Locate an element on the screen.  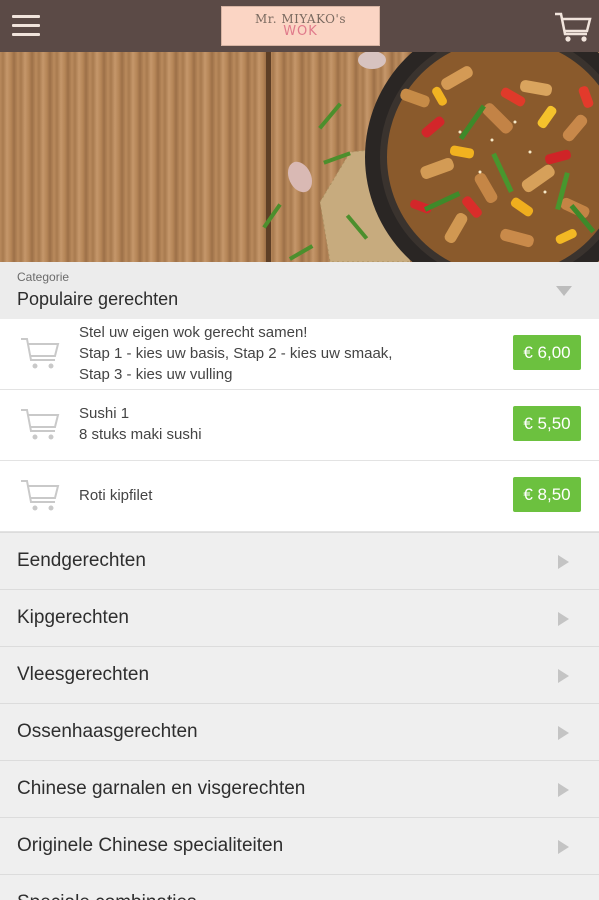
category-selector: Categorie Populaire gerechten is located at coordinates (299, 290).